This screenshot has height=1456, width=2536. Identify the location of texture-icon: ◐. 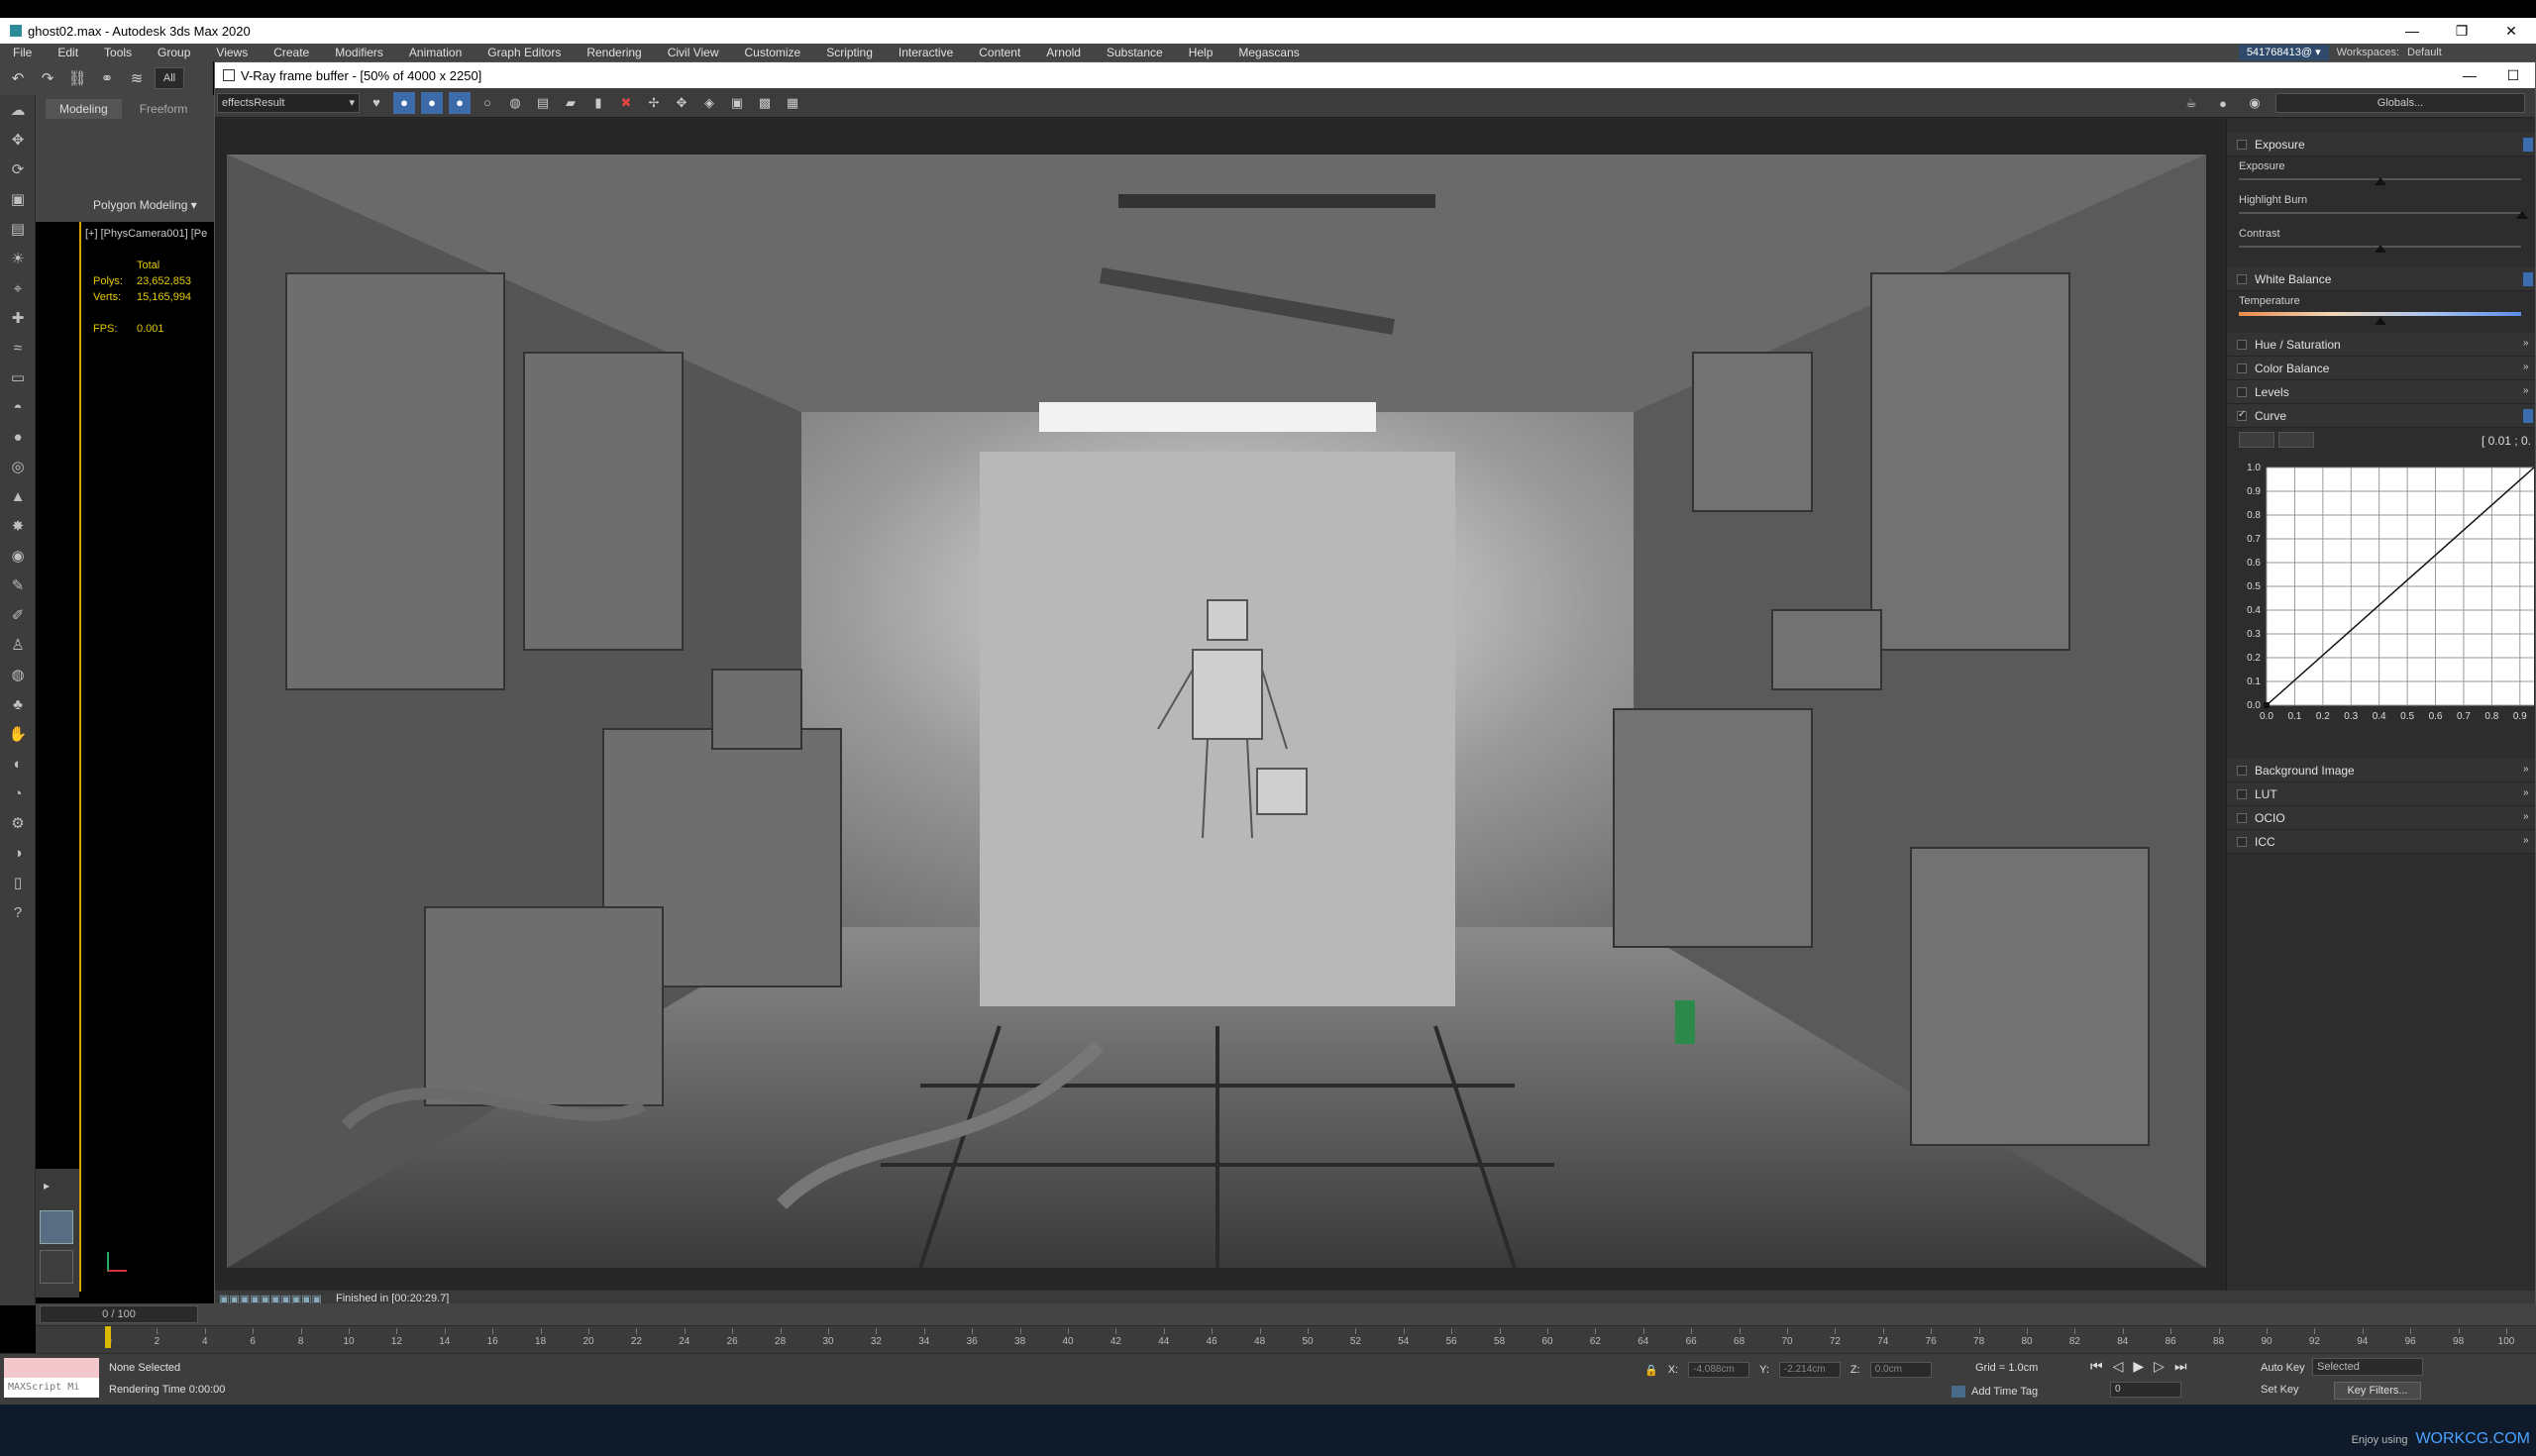
(18, 764).